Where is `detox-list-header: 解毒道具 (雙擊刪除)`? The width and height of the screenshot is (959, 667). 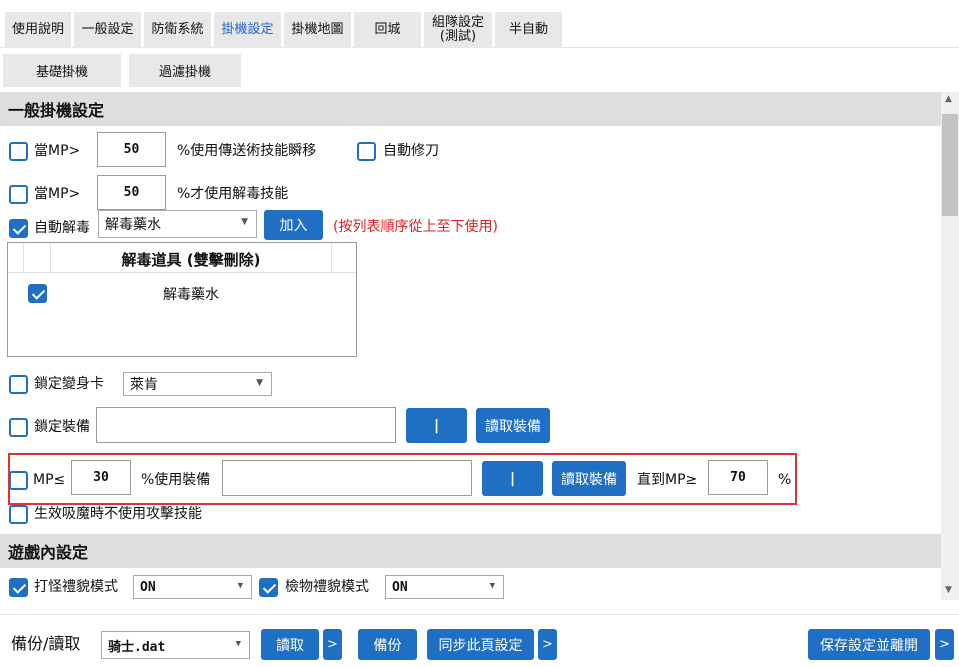 detox-list-header: 解毒道具 (雙擊刪除) is located at coordinates (182, 258).